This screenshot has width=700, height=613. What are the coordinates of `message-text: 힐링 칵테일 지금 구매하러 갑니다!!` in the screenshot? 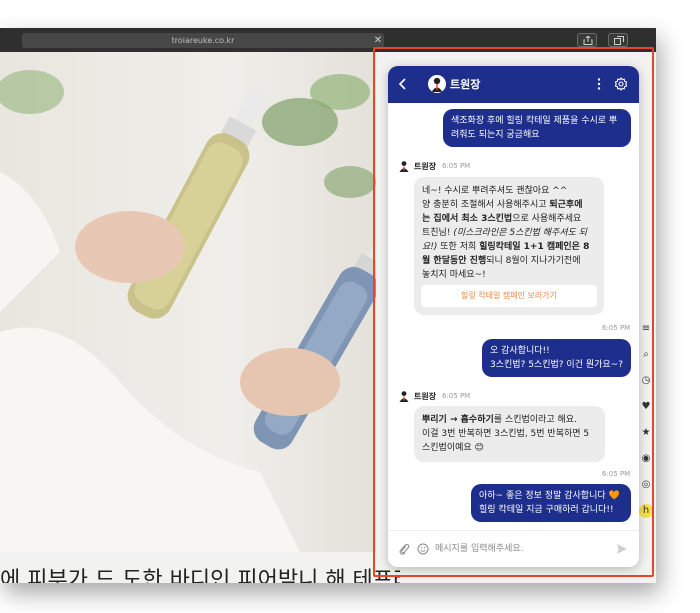 It's located at (546, 510).